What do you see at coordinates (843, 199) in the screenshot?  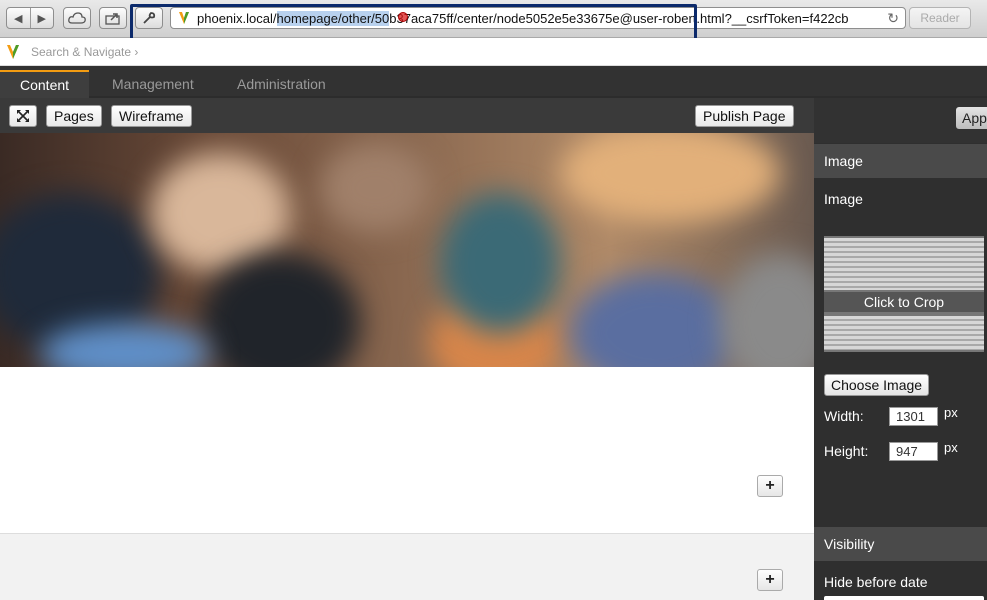 I see `image-label: Image` at bounding box center [843, 199].